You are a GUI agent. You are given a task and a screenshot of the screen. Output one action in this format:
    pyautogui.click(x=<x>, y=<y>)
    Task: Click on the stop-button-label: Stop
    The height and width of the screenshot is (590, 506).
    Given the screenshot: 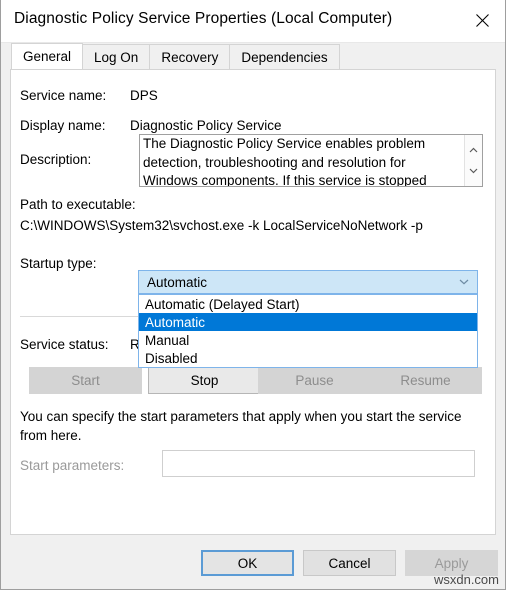 What is the action you would take?
    pyautogui.click(x=204, y=380)
    